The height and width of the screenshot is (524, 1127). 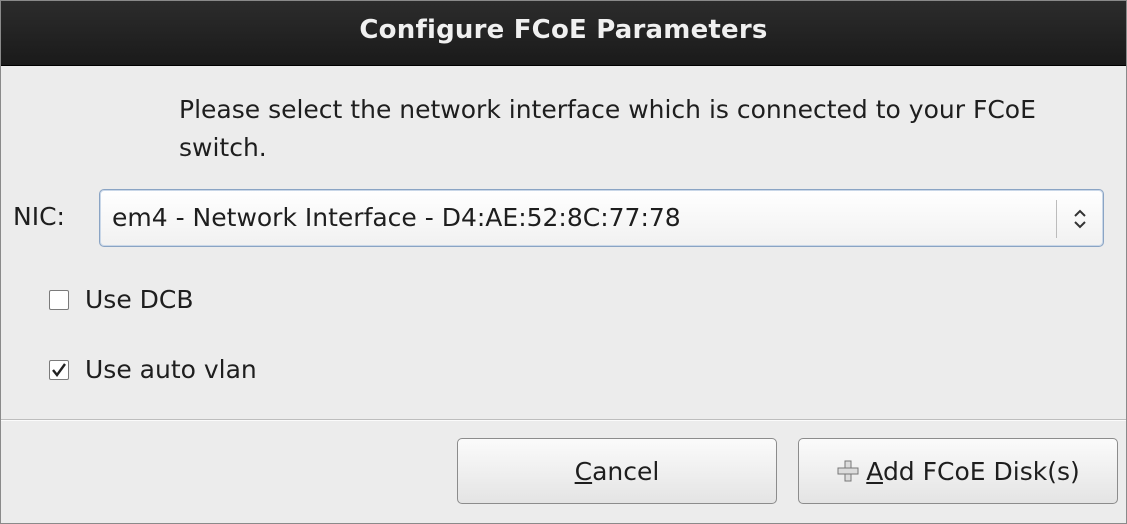 I want to click on add-label: dd FCoE Disk(s), so click(x=981, y=471).